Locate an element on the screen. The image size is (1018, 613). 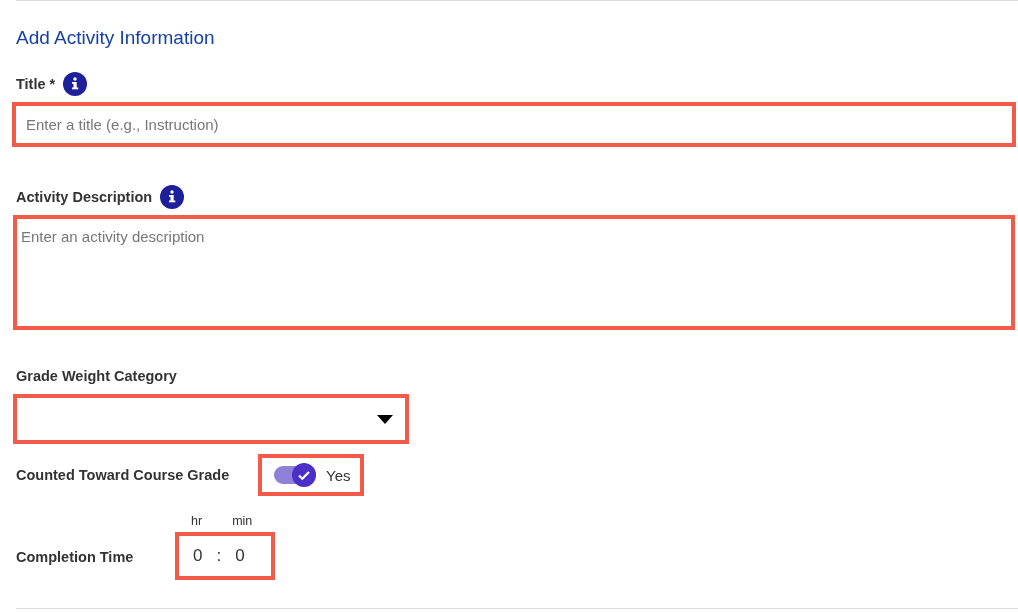
field-label: Completion Time is located at coordinates (75, 557).